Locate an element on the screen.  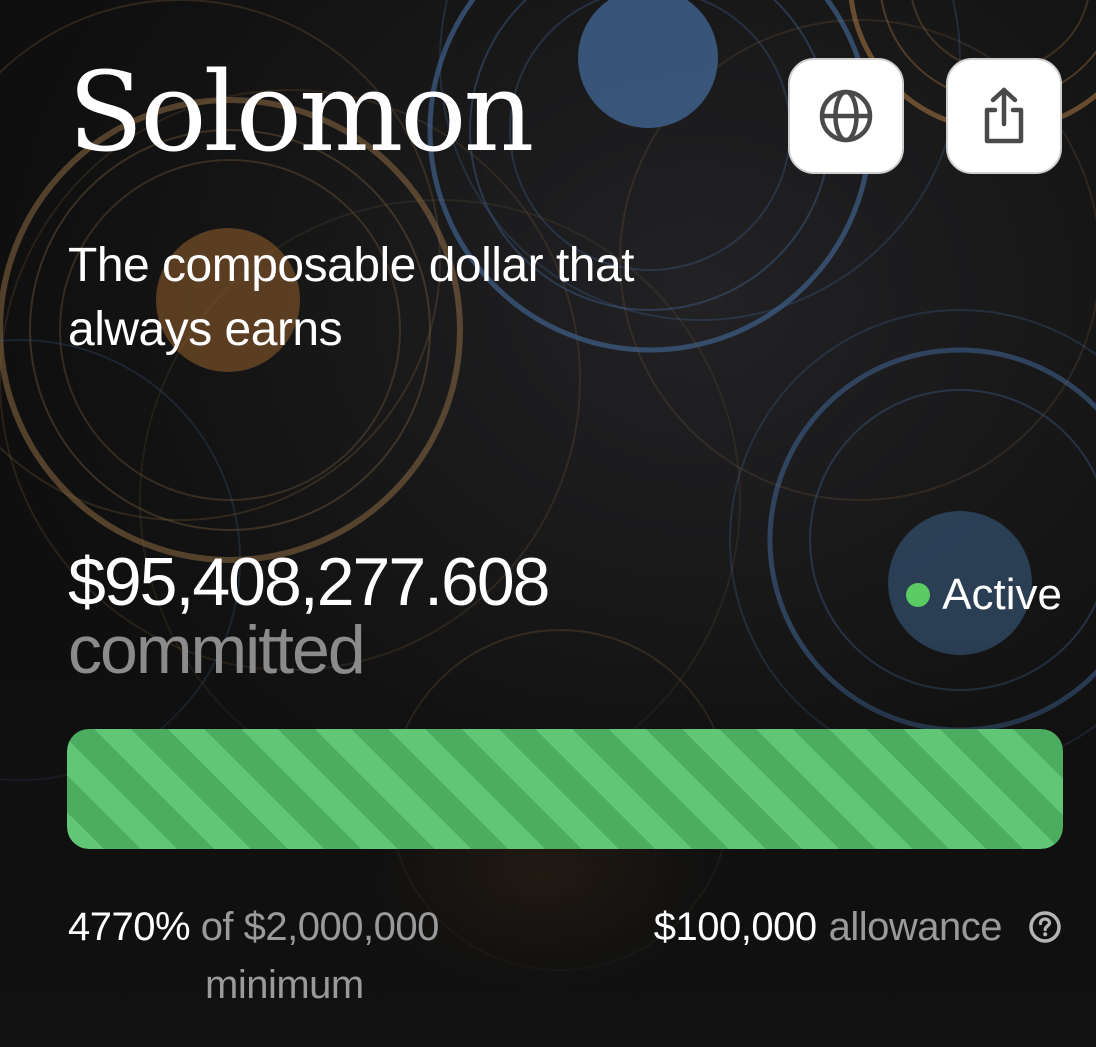
allowance-info: $100,000 allowance is located at coordinates (858, 927).